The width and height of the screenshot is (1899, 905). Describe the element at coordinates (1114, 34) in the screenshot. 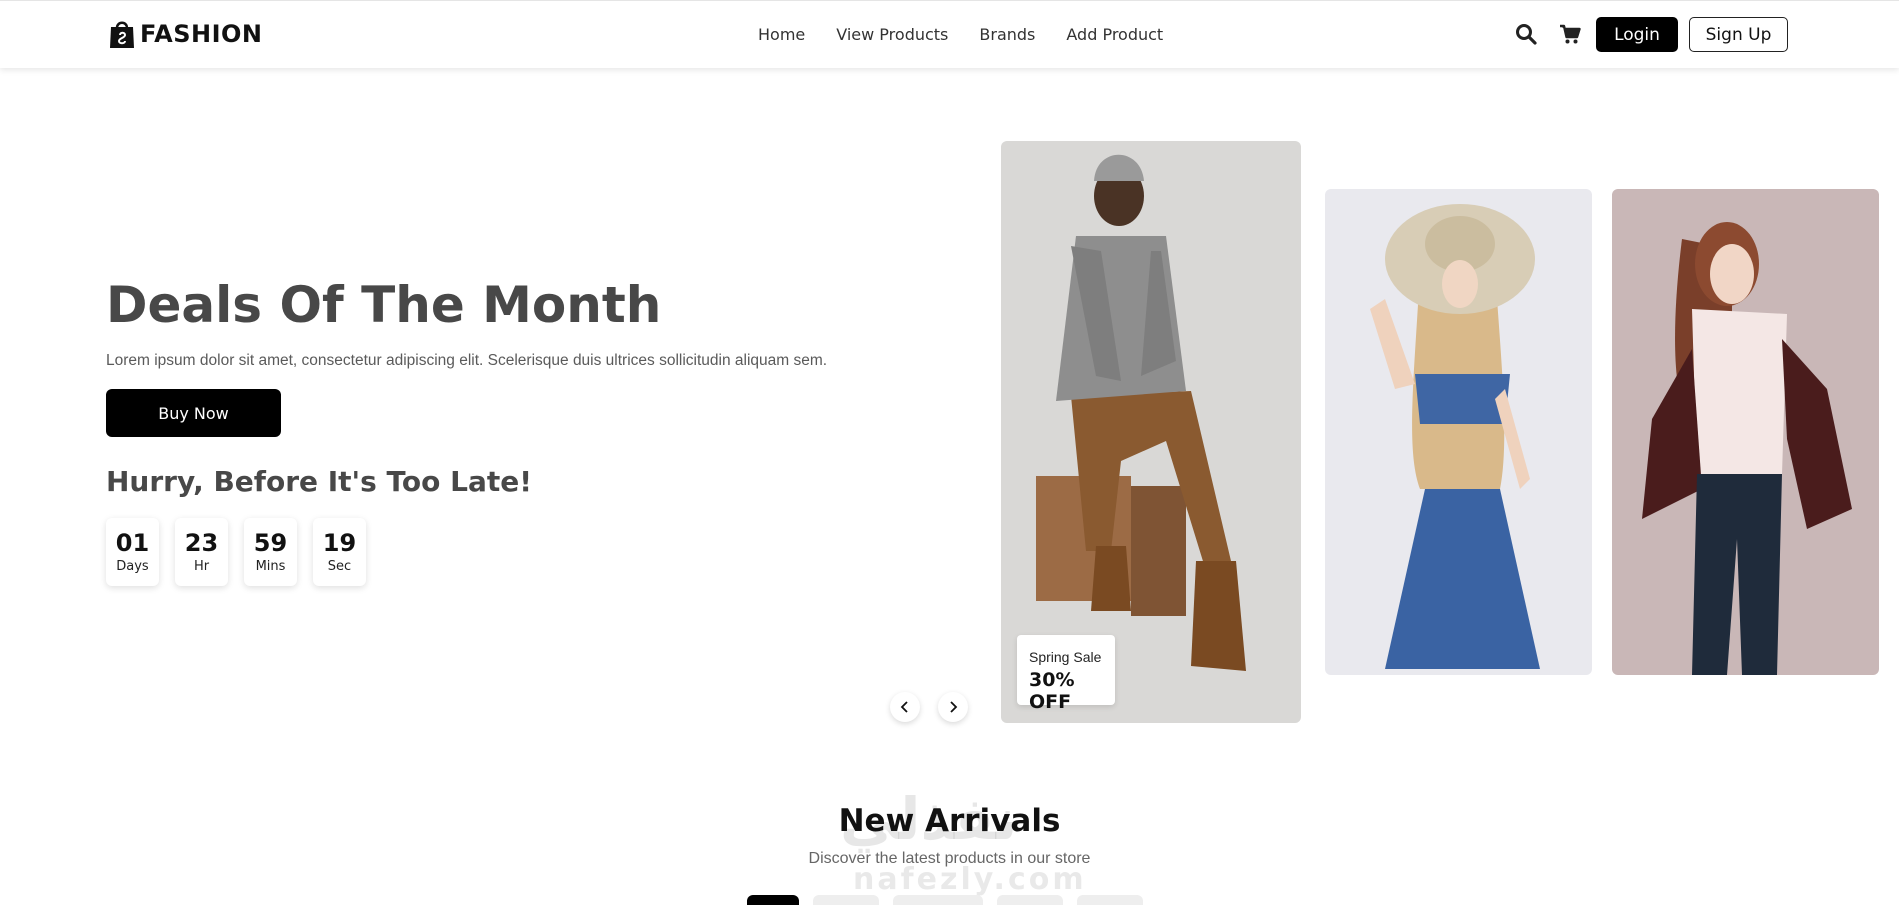

I see `nav-add-product: Add Product` at that location.